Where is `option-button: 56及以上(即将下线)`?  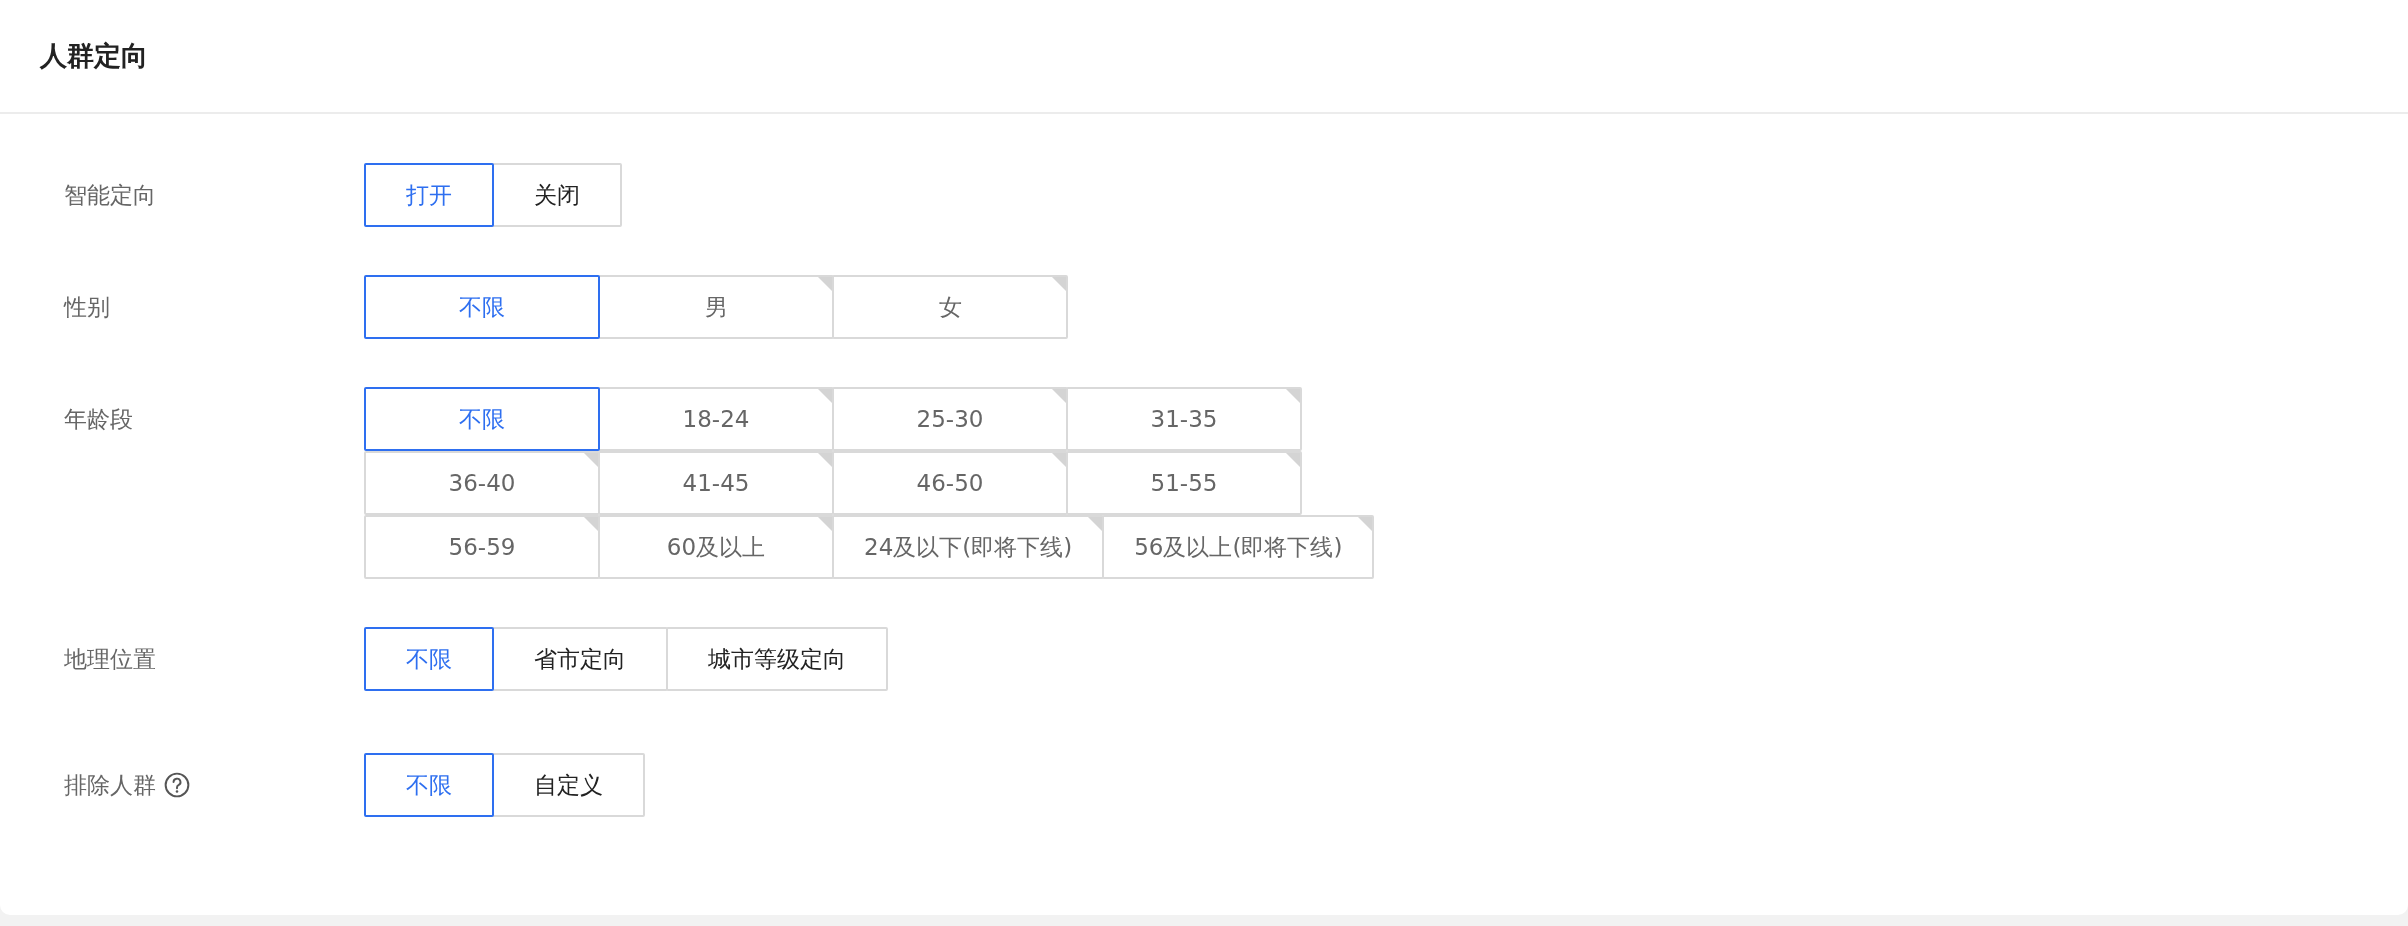
option-button: 56及以上(即将下线) is located at coordinates (1238, 547).